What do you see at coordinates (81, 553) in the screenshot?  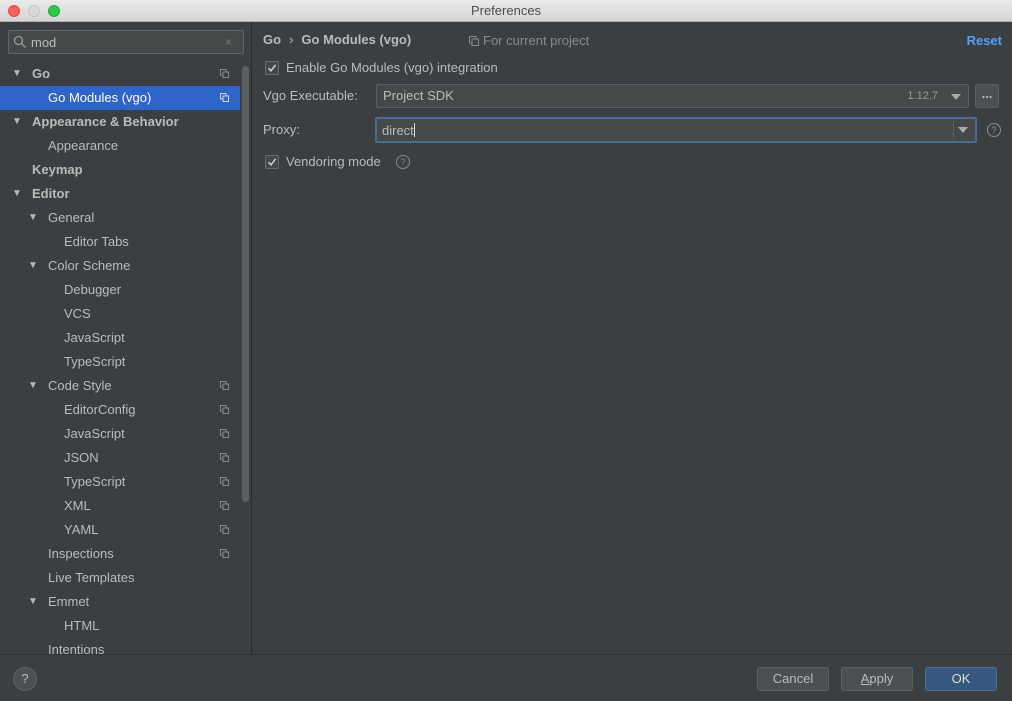 I see `tree-item-label: Inspections` at bounding box center [81, 553].